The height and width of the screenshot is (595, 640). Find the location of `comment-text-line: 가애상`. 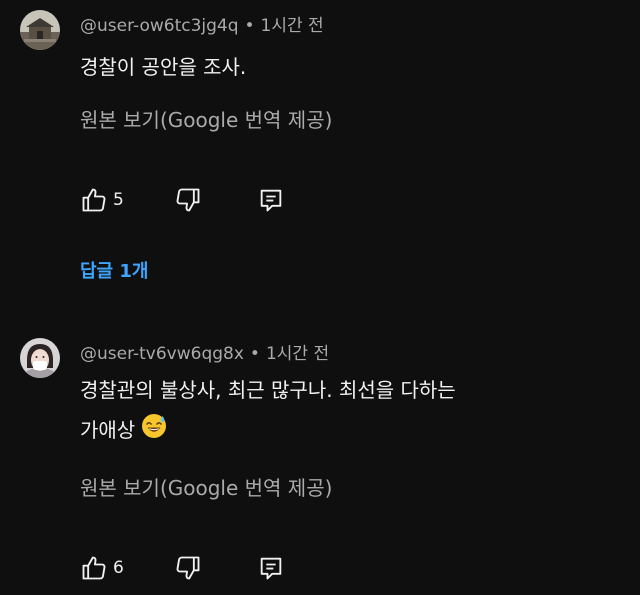

comment-text-line: 가애상 is located at coordinates (108, 430).